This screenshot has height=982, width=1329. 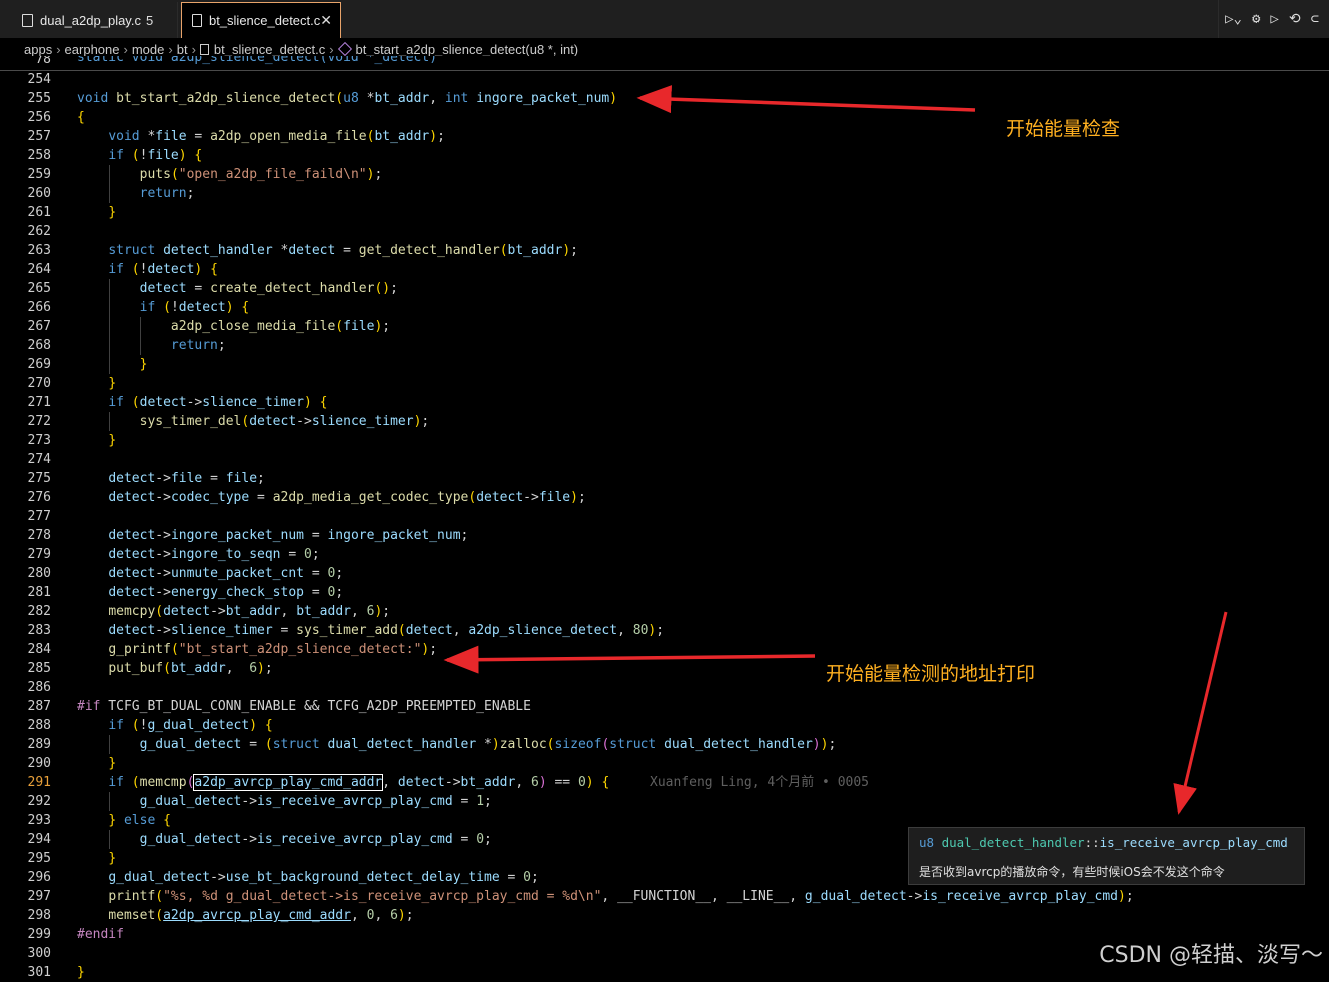 What do you see at coordinates (629, 659) in the screenshot?
I see `arrow-to-printf` at bounding box center [629, 659].